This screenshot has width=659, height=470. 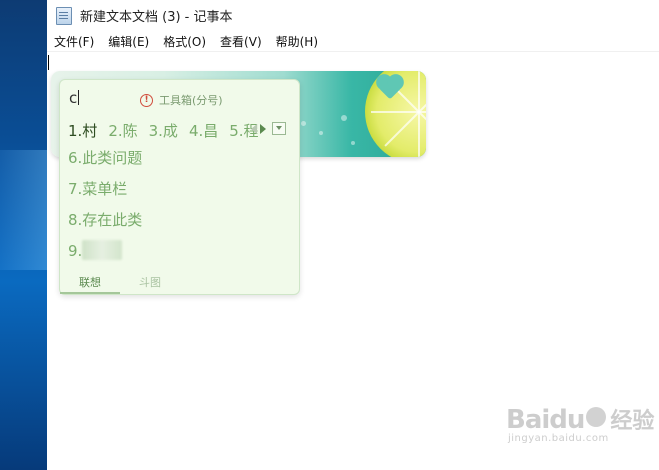 I want to click on candidate-4: 4.昌, so click(x=203, y=130).